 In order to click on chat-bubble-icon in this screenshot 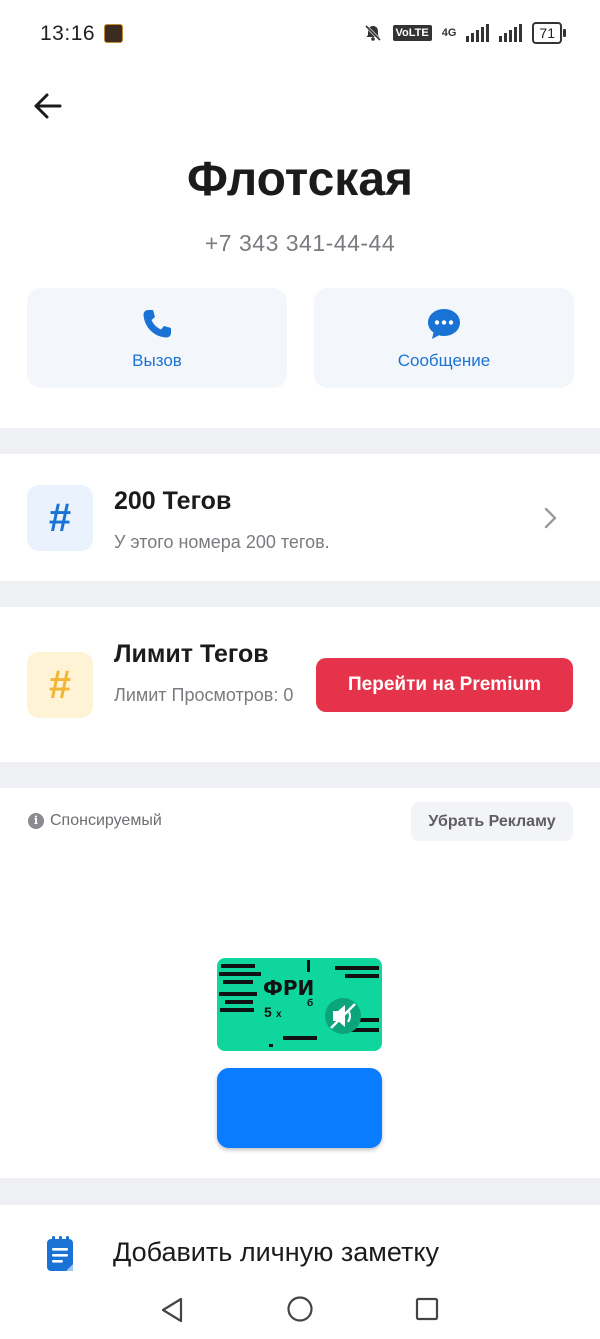, I will do `click(444, 324)`.